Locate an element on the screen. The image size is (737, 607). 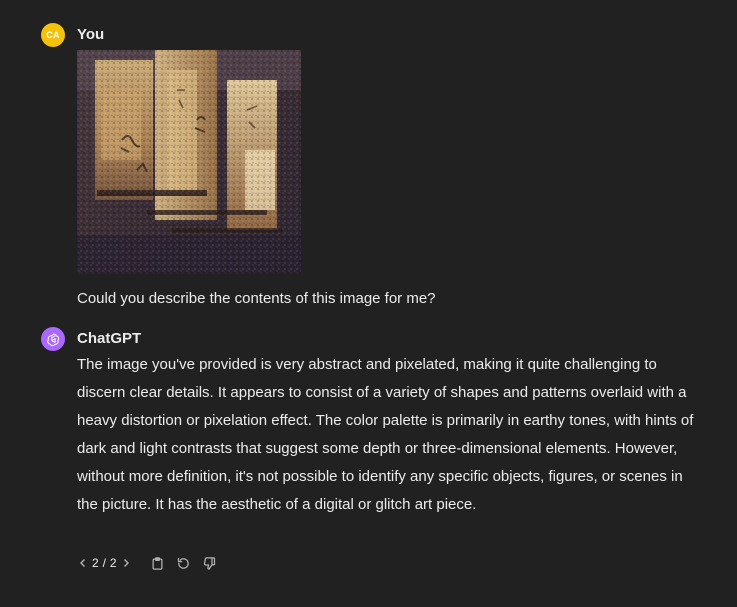
response-pager: 2 / 2 is located at coordinates (104, 563).